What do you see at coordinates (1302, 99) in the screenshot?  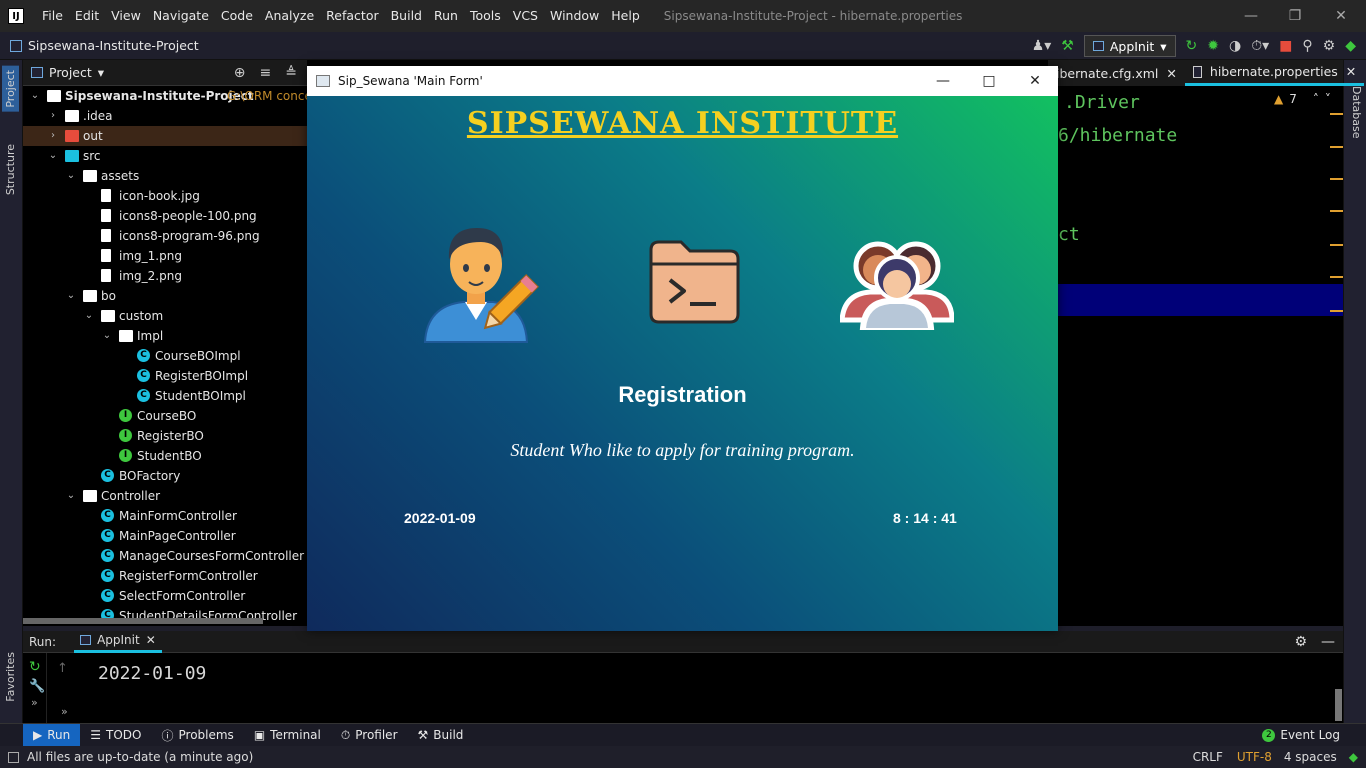 I see `inspection-widget: ▲ 7 ˄ ˅` at bounding box center [1302, 99].